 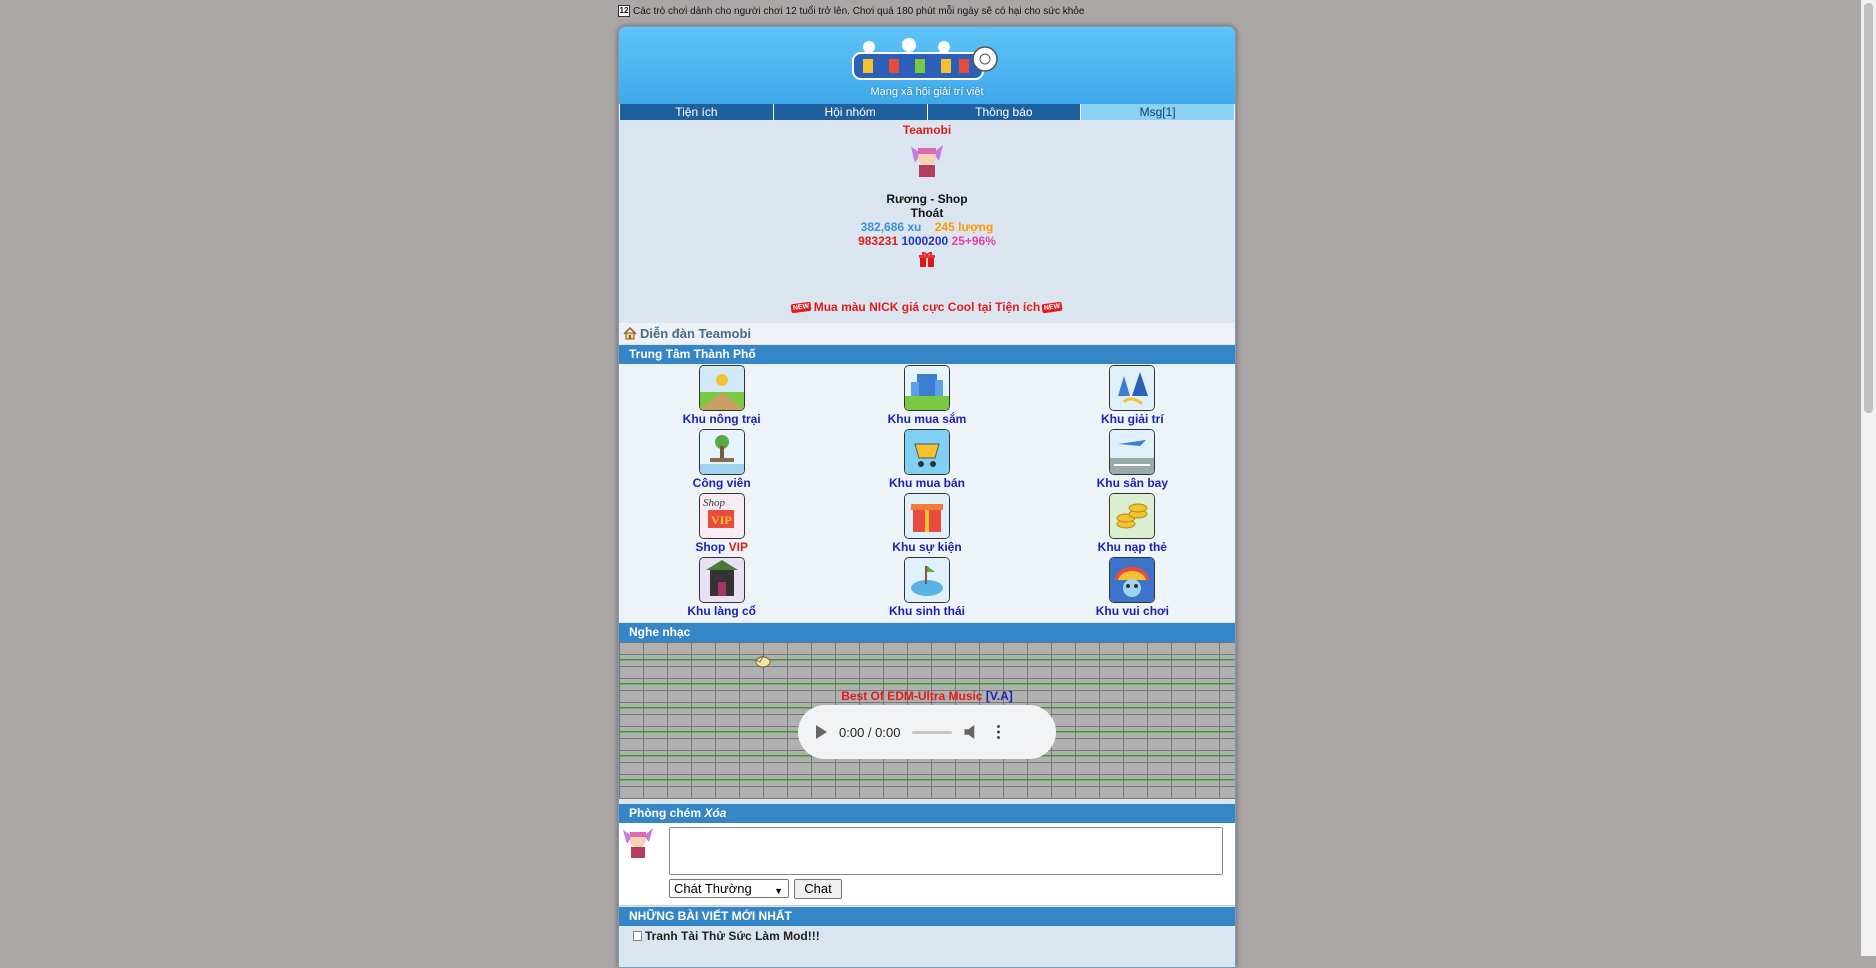 I want to click on audio-progress-bar, so click(x=932, y=732).